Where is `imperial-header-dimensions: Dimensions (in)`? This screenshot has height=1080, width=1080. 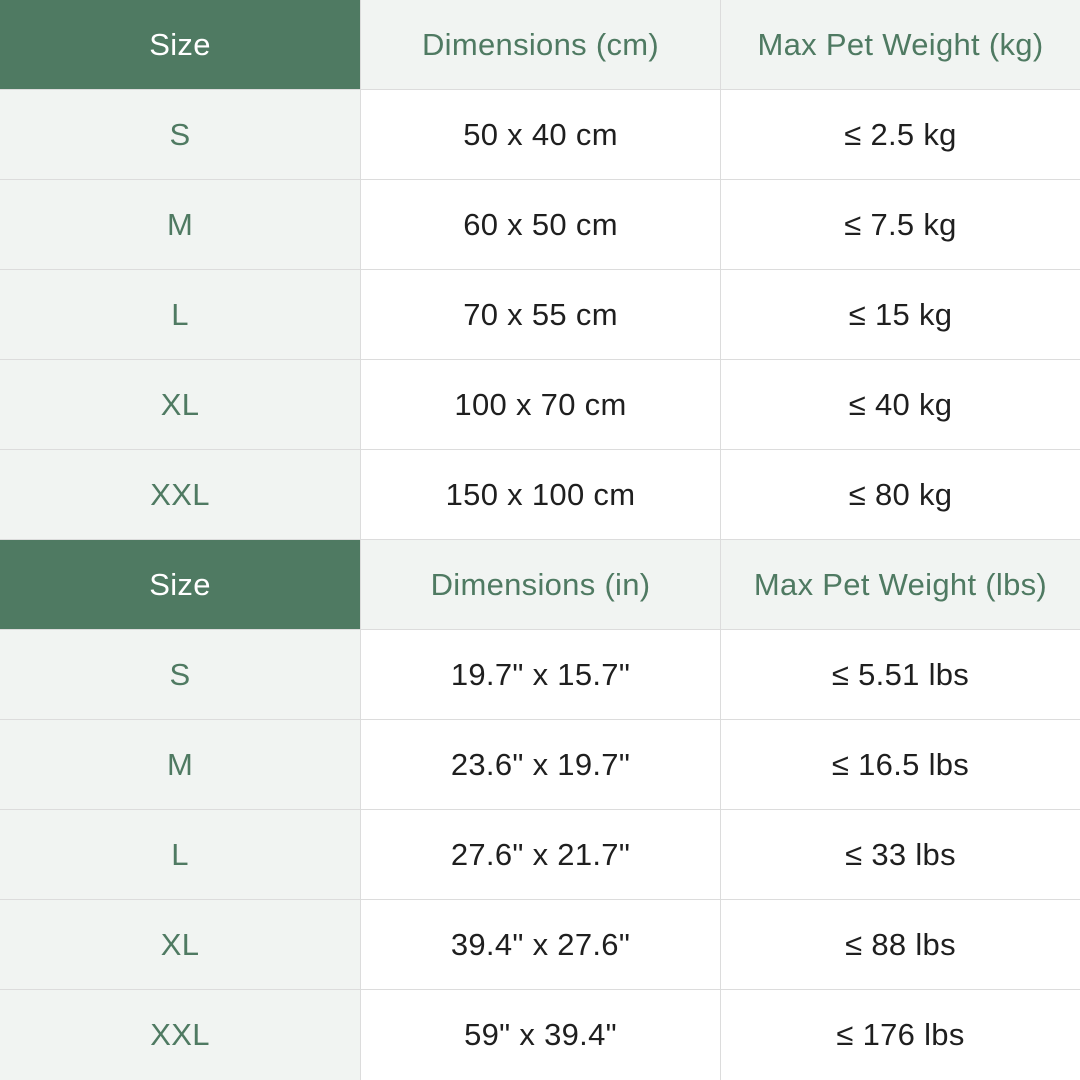
imperial-header-dimensions: Dimensions (in) is located at coordinates (540, 584).